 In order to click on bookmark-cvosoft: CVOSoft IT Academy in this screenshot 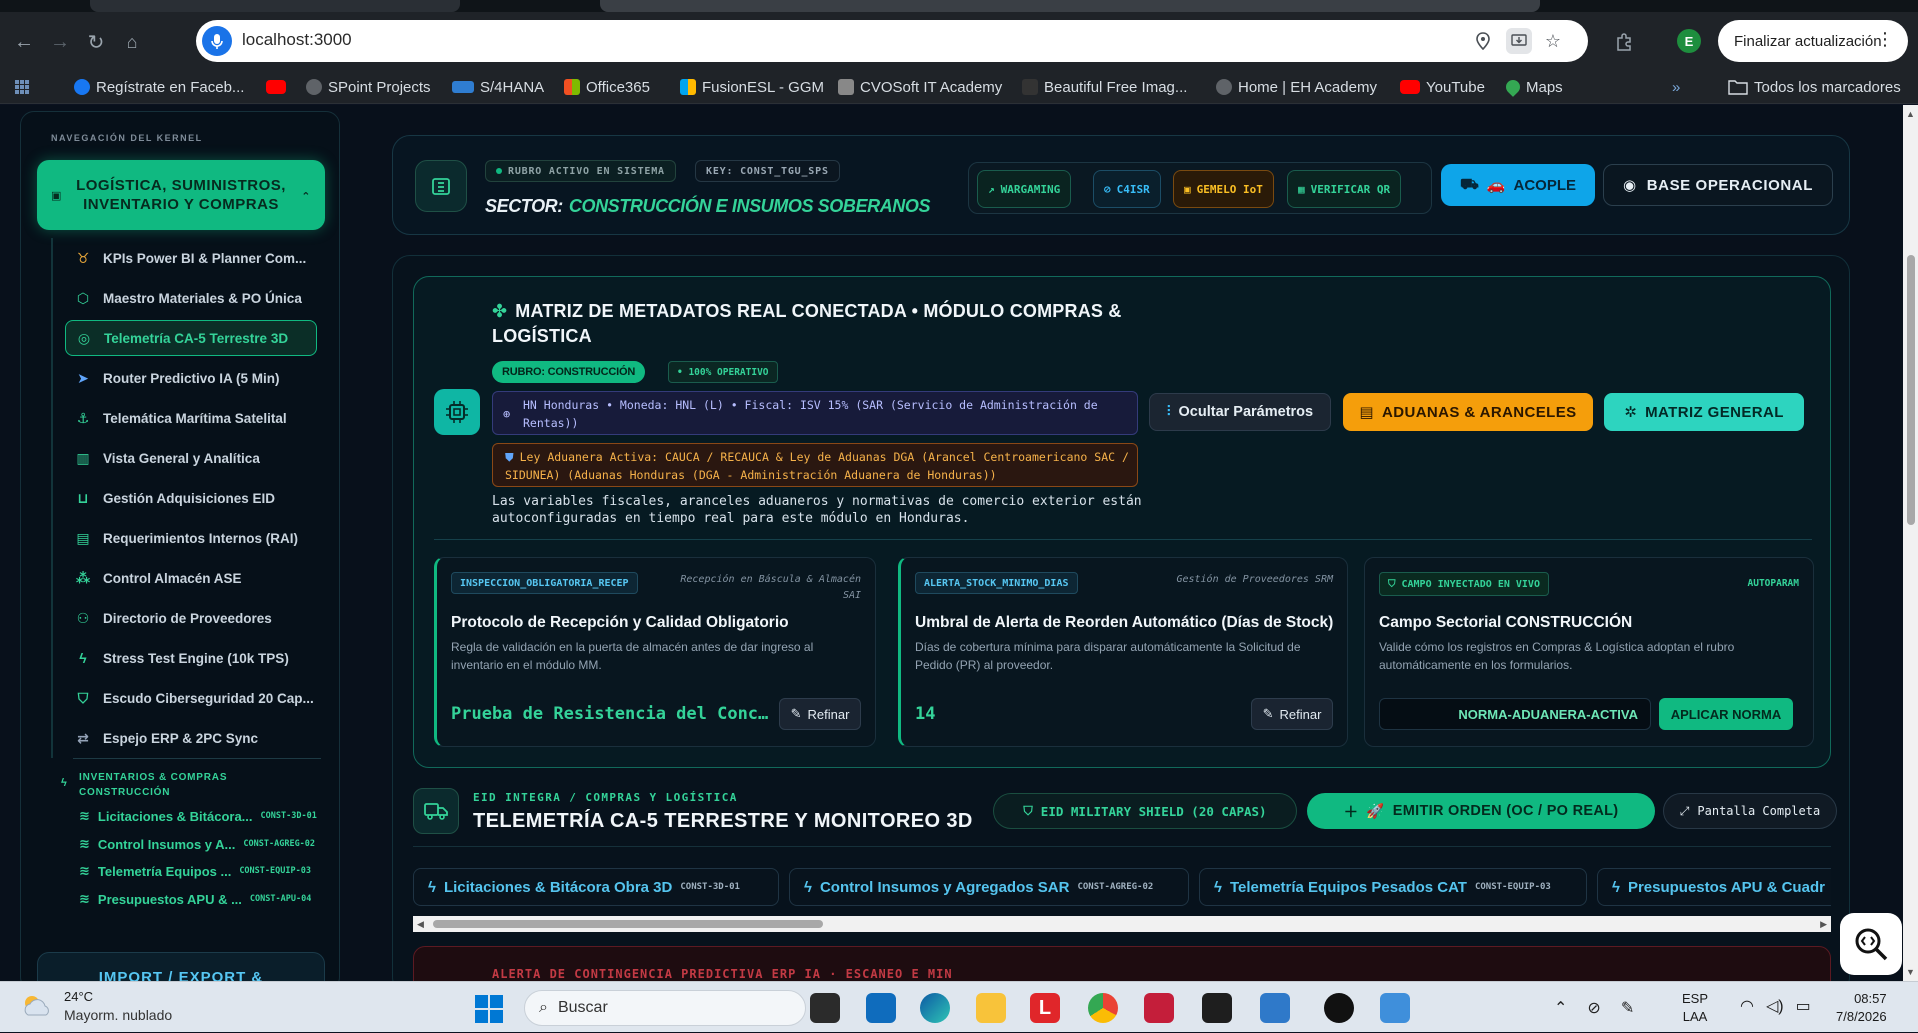, I will do `click(920, 87)`.